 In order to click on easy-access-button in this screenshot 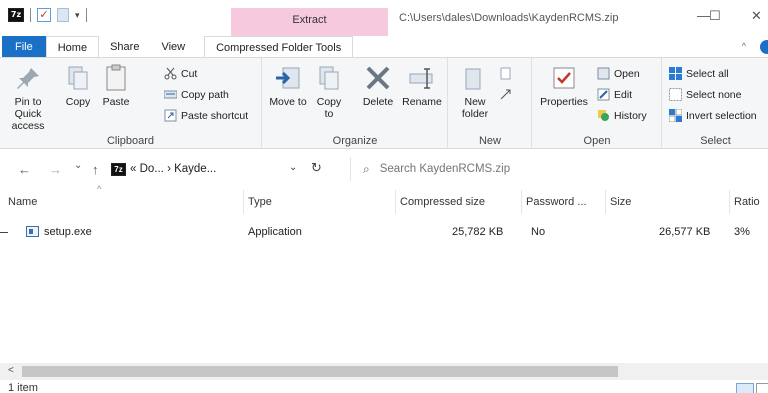, I will do `click(505, 94)`.